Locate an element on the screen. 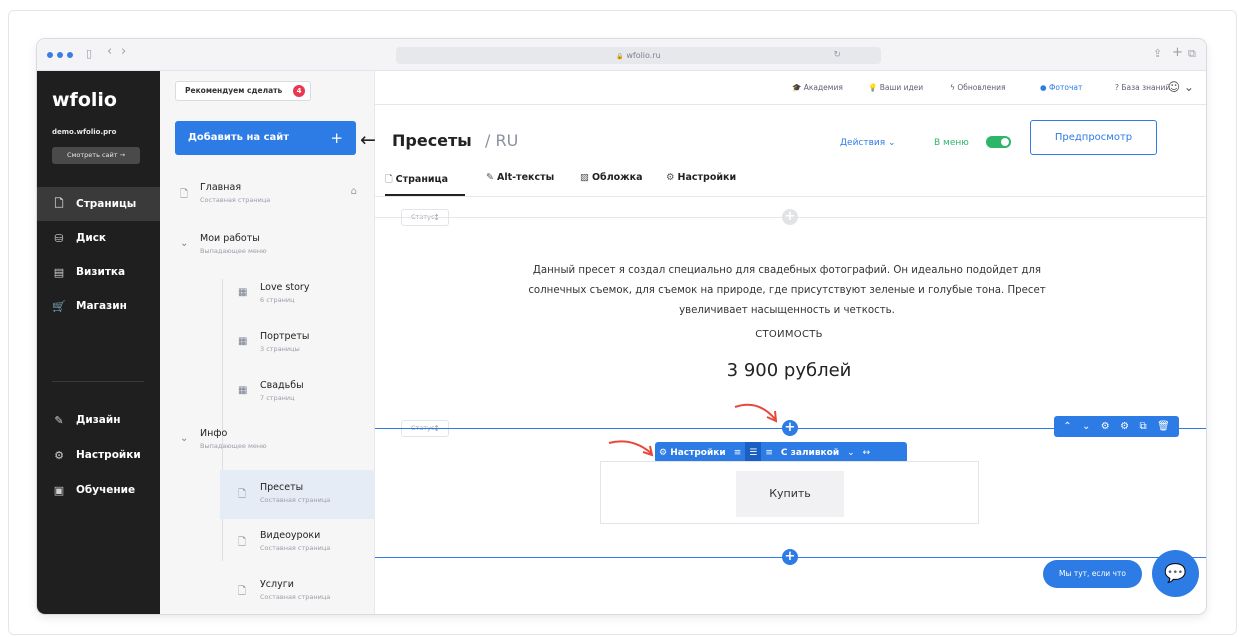  account-icon: ☺ ⌄ is located at coordinates (1181, 87).